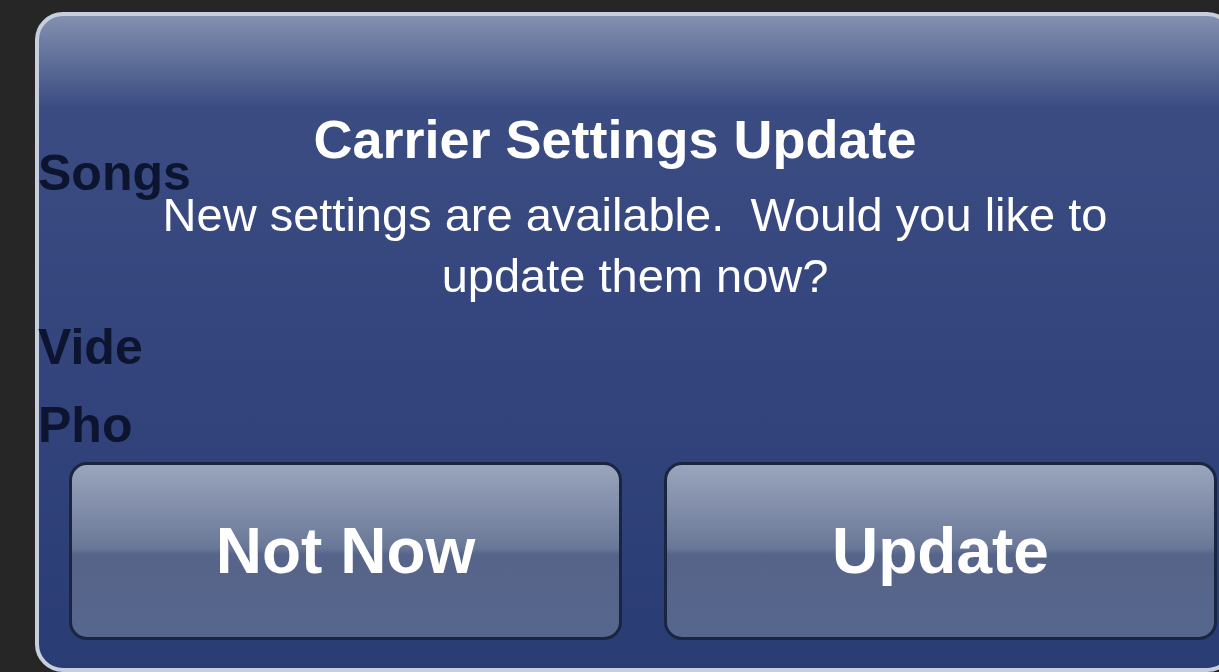 This screenshot has height=672, width=1219. Describe the element at coordinates (114, 173) in the screenshot. I see `list-item-label: Songs` at that location.